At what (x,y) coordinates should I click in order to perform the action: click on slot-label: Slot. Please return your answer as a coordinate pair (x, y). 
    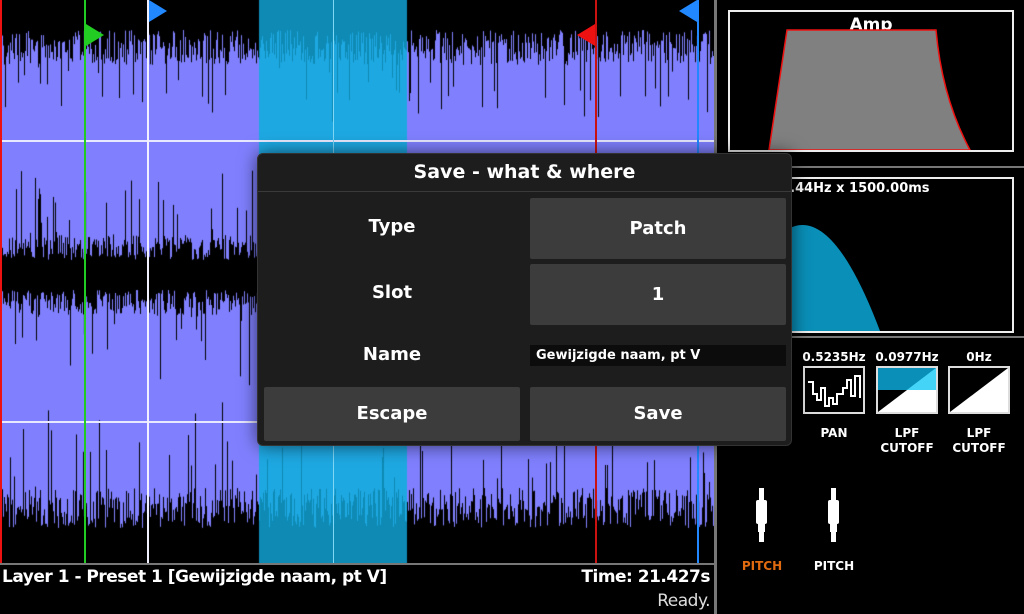
    Looking at the image, I should click on (392, 292).